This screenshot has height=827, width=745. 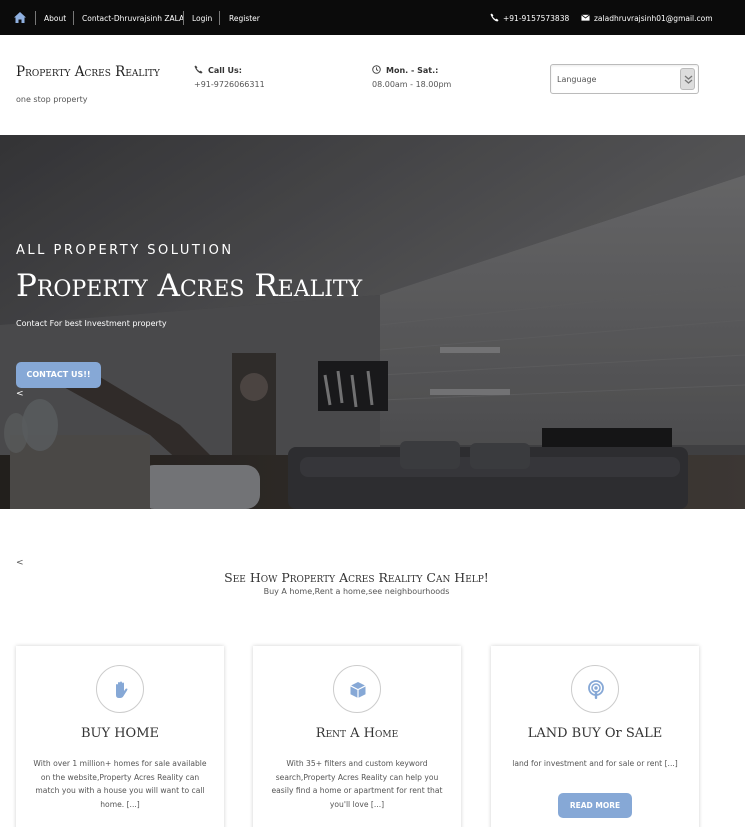 I want to click on topbar-email: zaladhruvrajsinh01@gmail.com, so click(x=653, y=18).